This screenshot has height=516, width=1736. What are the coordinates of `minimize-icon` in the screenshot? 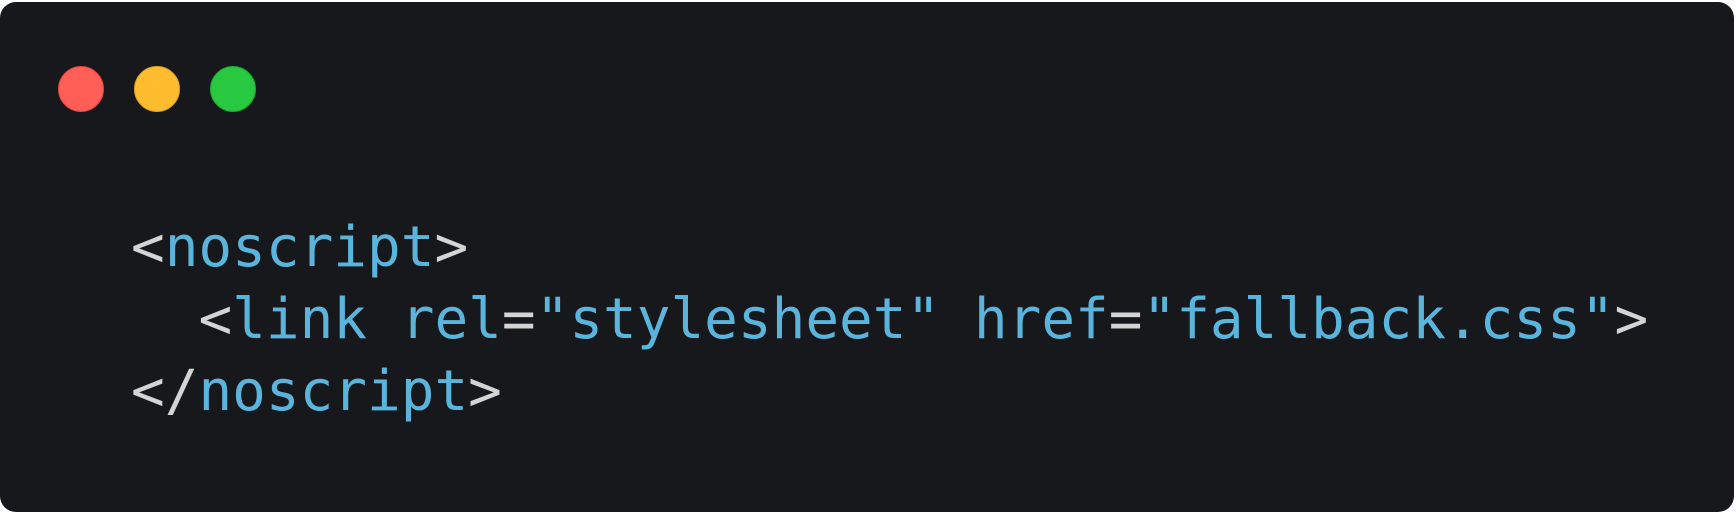 It's located at (157, 89).